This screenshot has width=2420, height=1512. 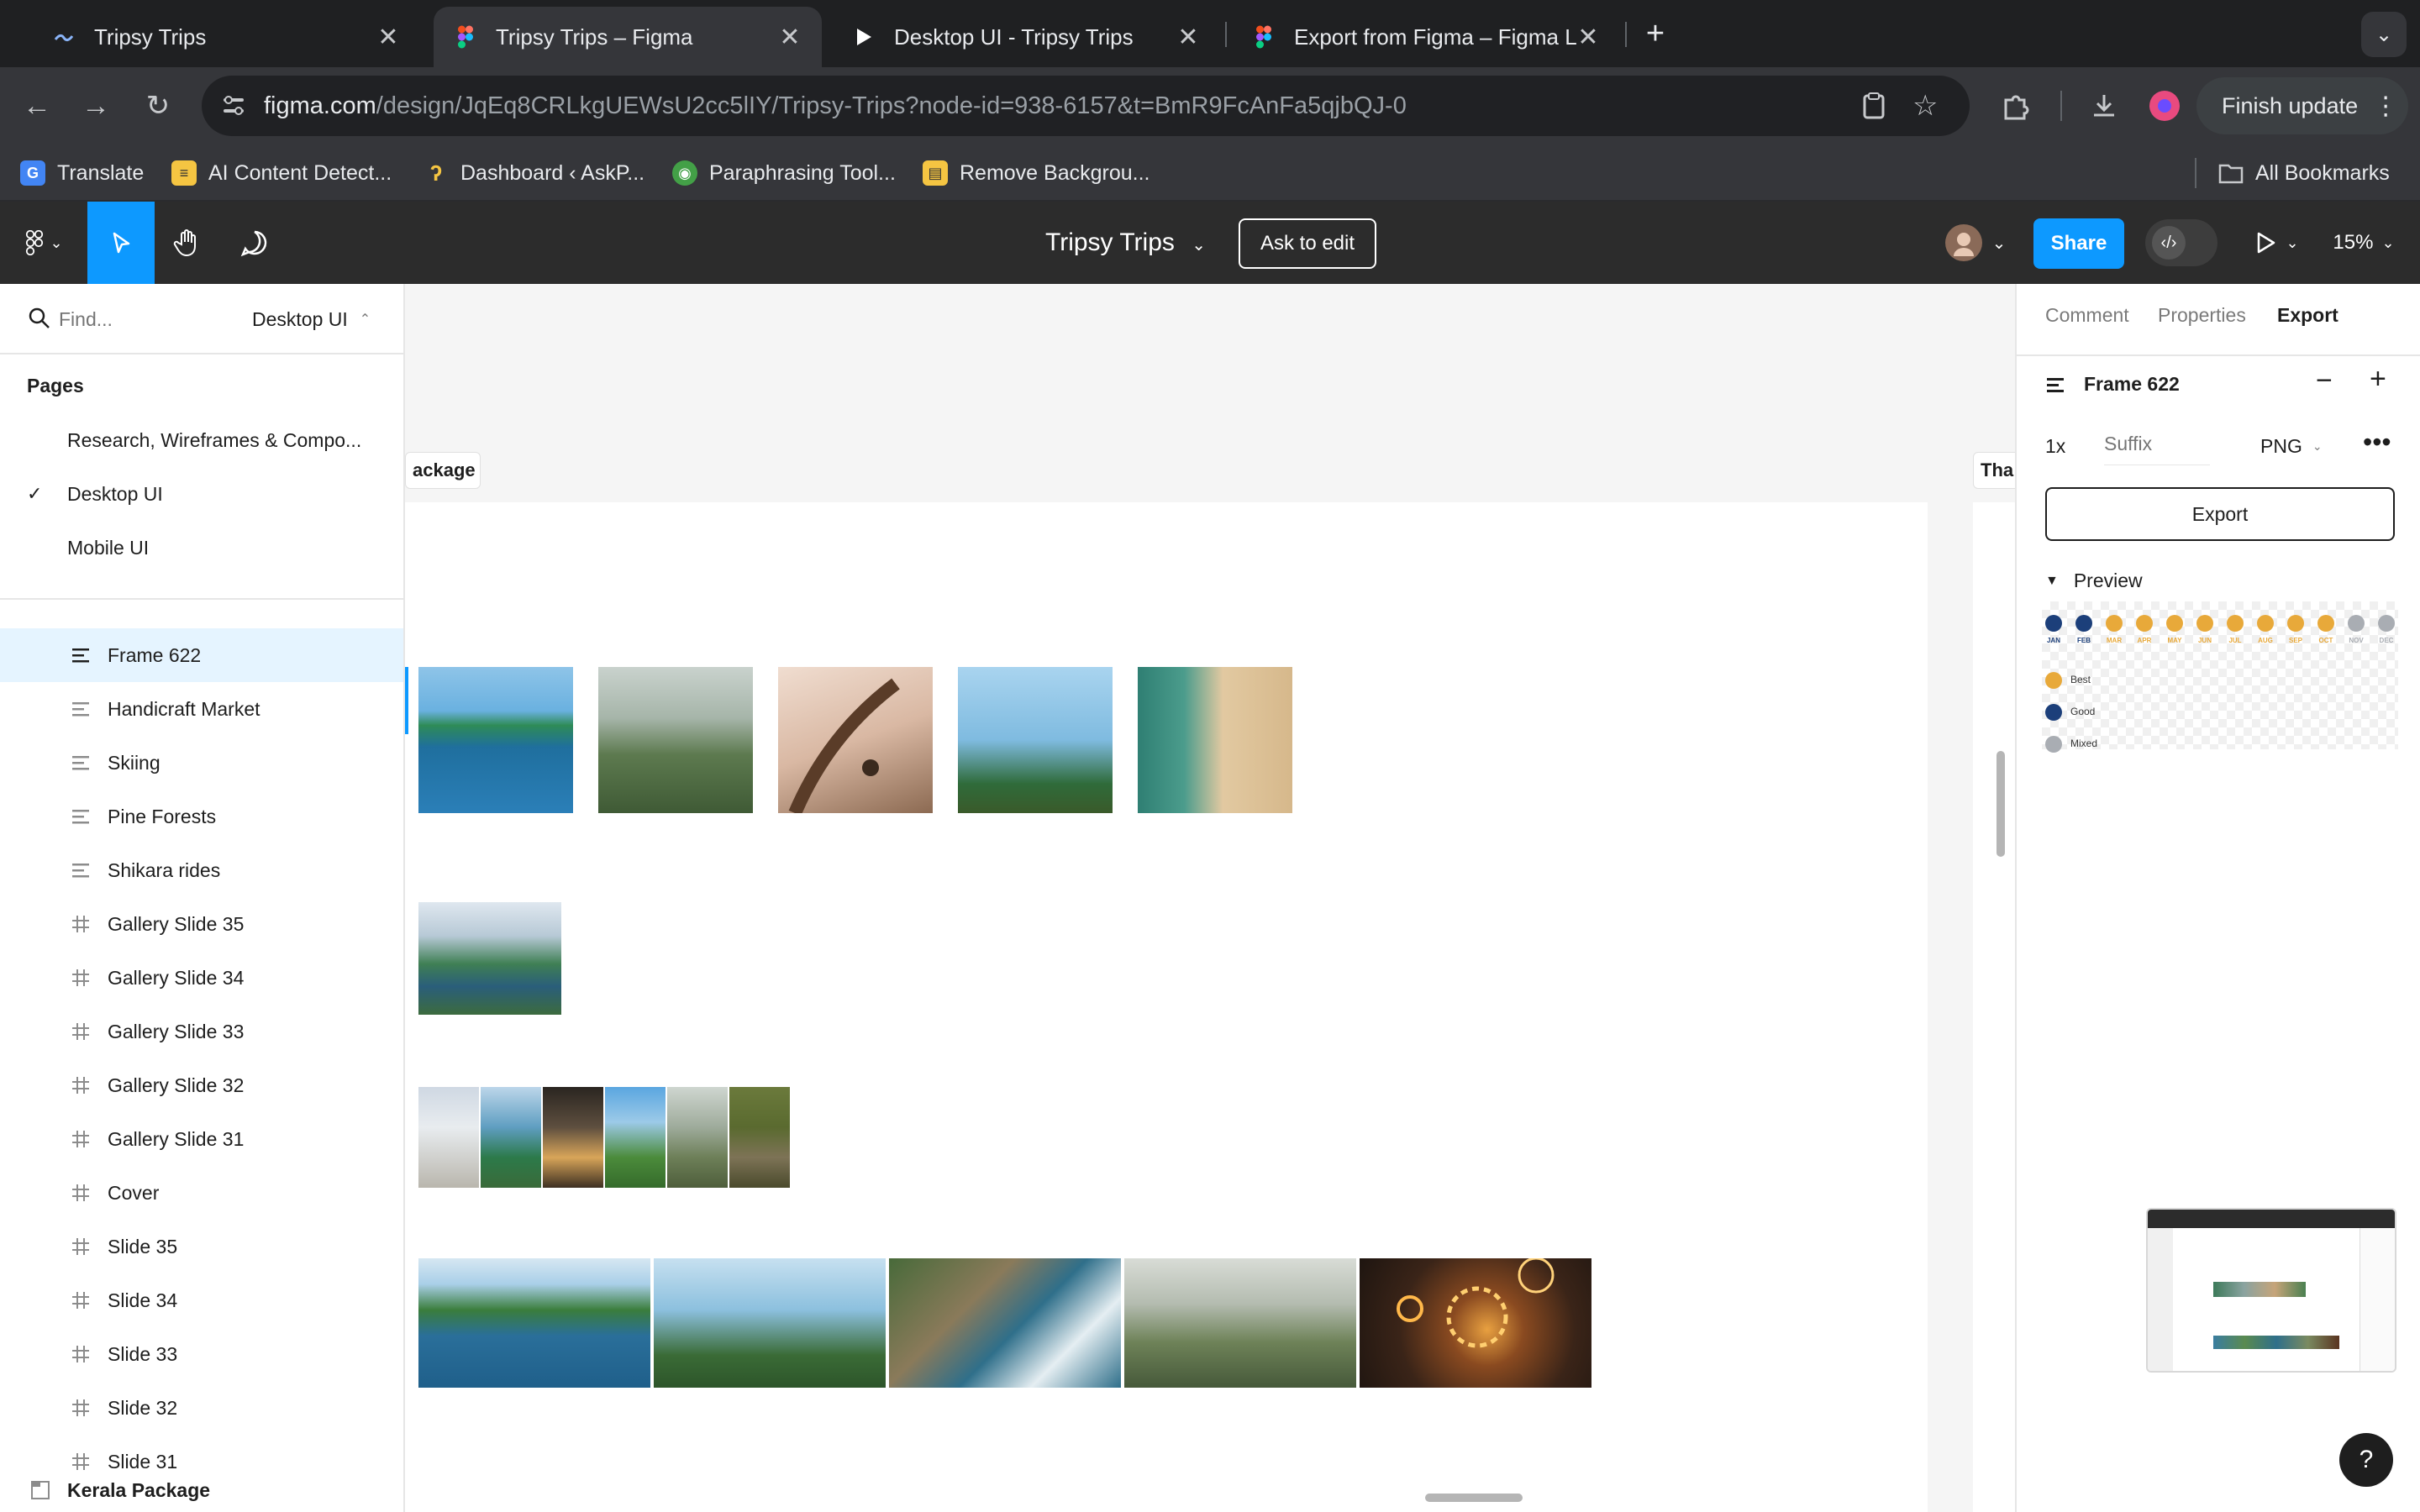 What do you see at coordinates (202, 924) in the screenshot?
I see `layer-row: Gallery Slide 35` at bounding box center [202, 924].